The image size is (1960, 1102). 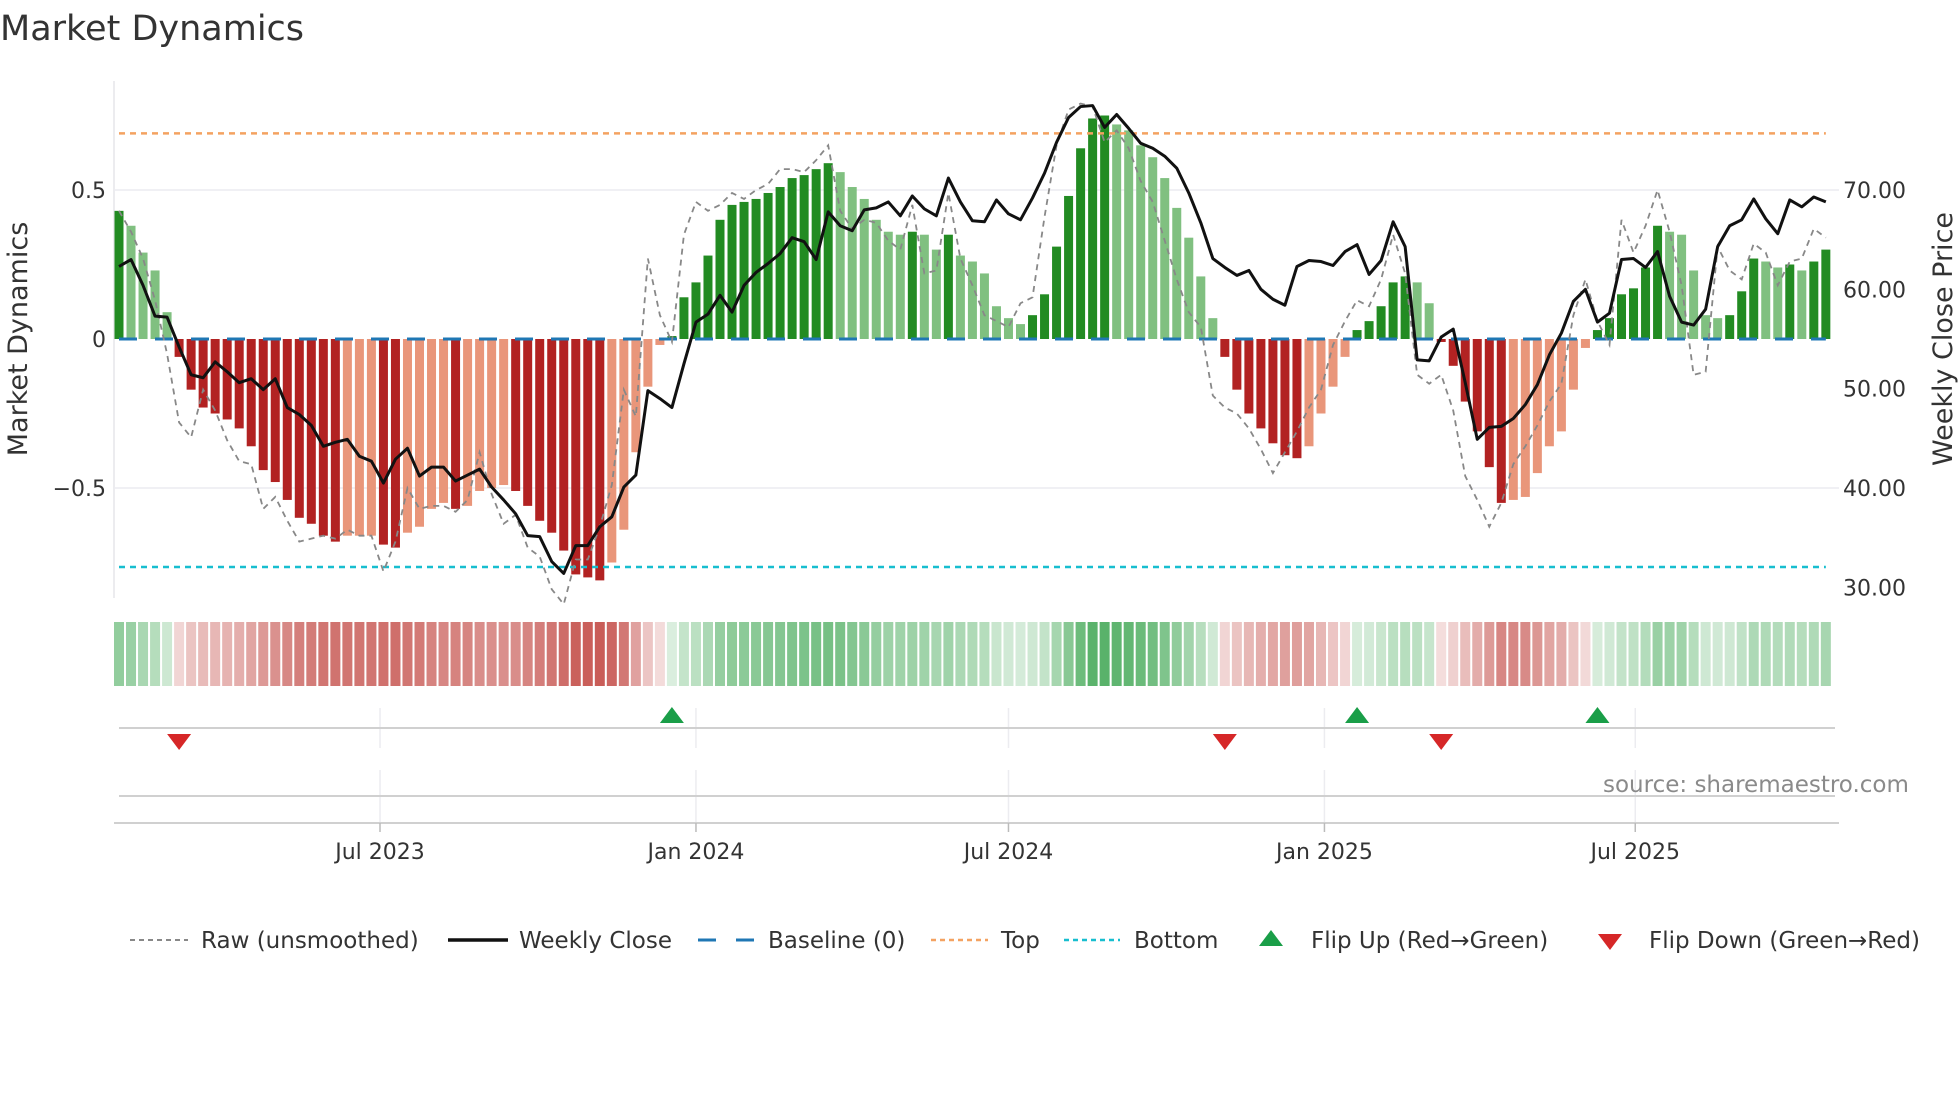 I want to click on chart-title: Market Dynamics, so click(x=152, y=29).